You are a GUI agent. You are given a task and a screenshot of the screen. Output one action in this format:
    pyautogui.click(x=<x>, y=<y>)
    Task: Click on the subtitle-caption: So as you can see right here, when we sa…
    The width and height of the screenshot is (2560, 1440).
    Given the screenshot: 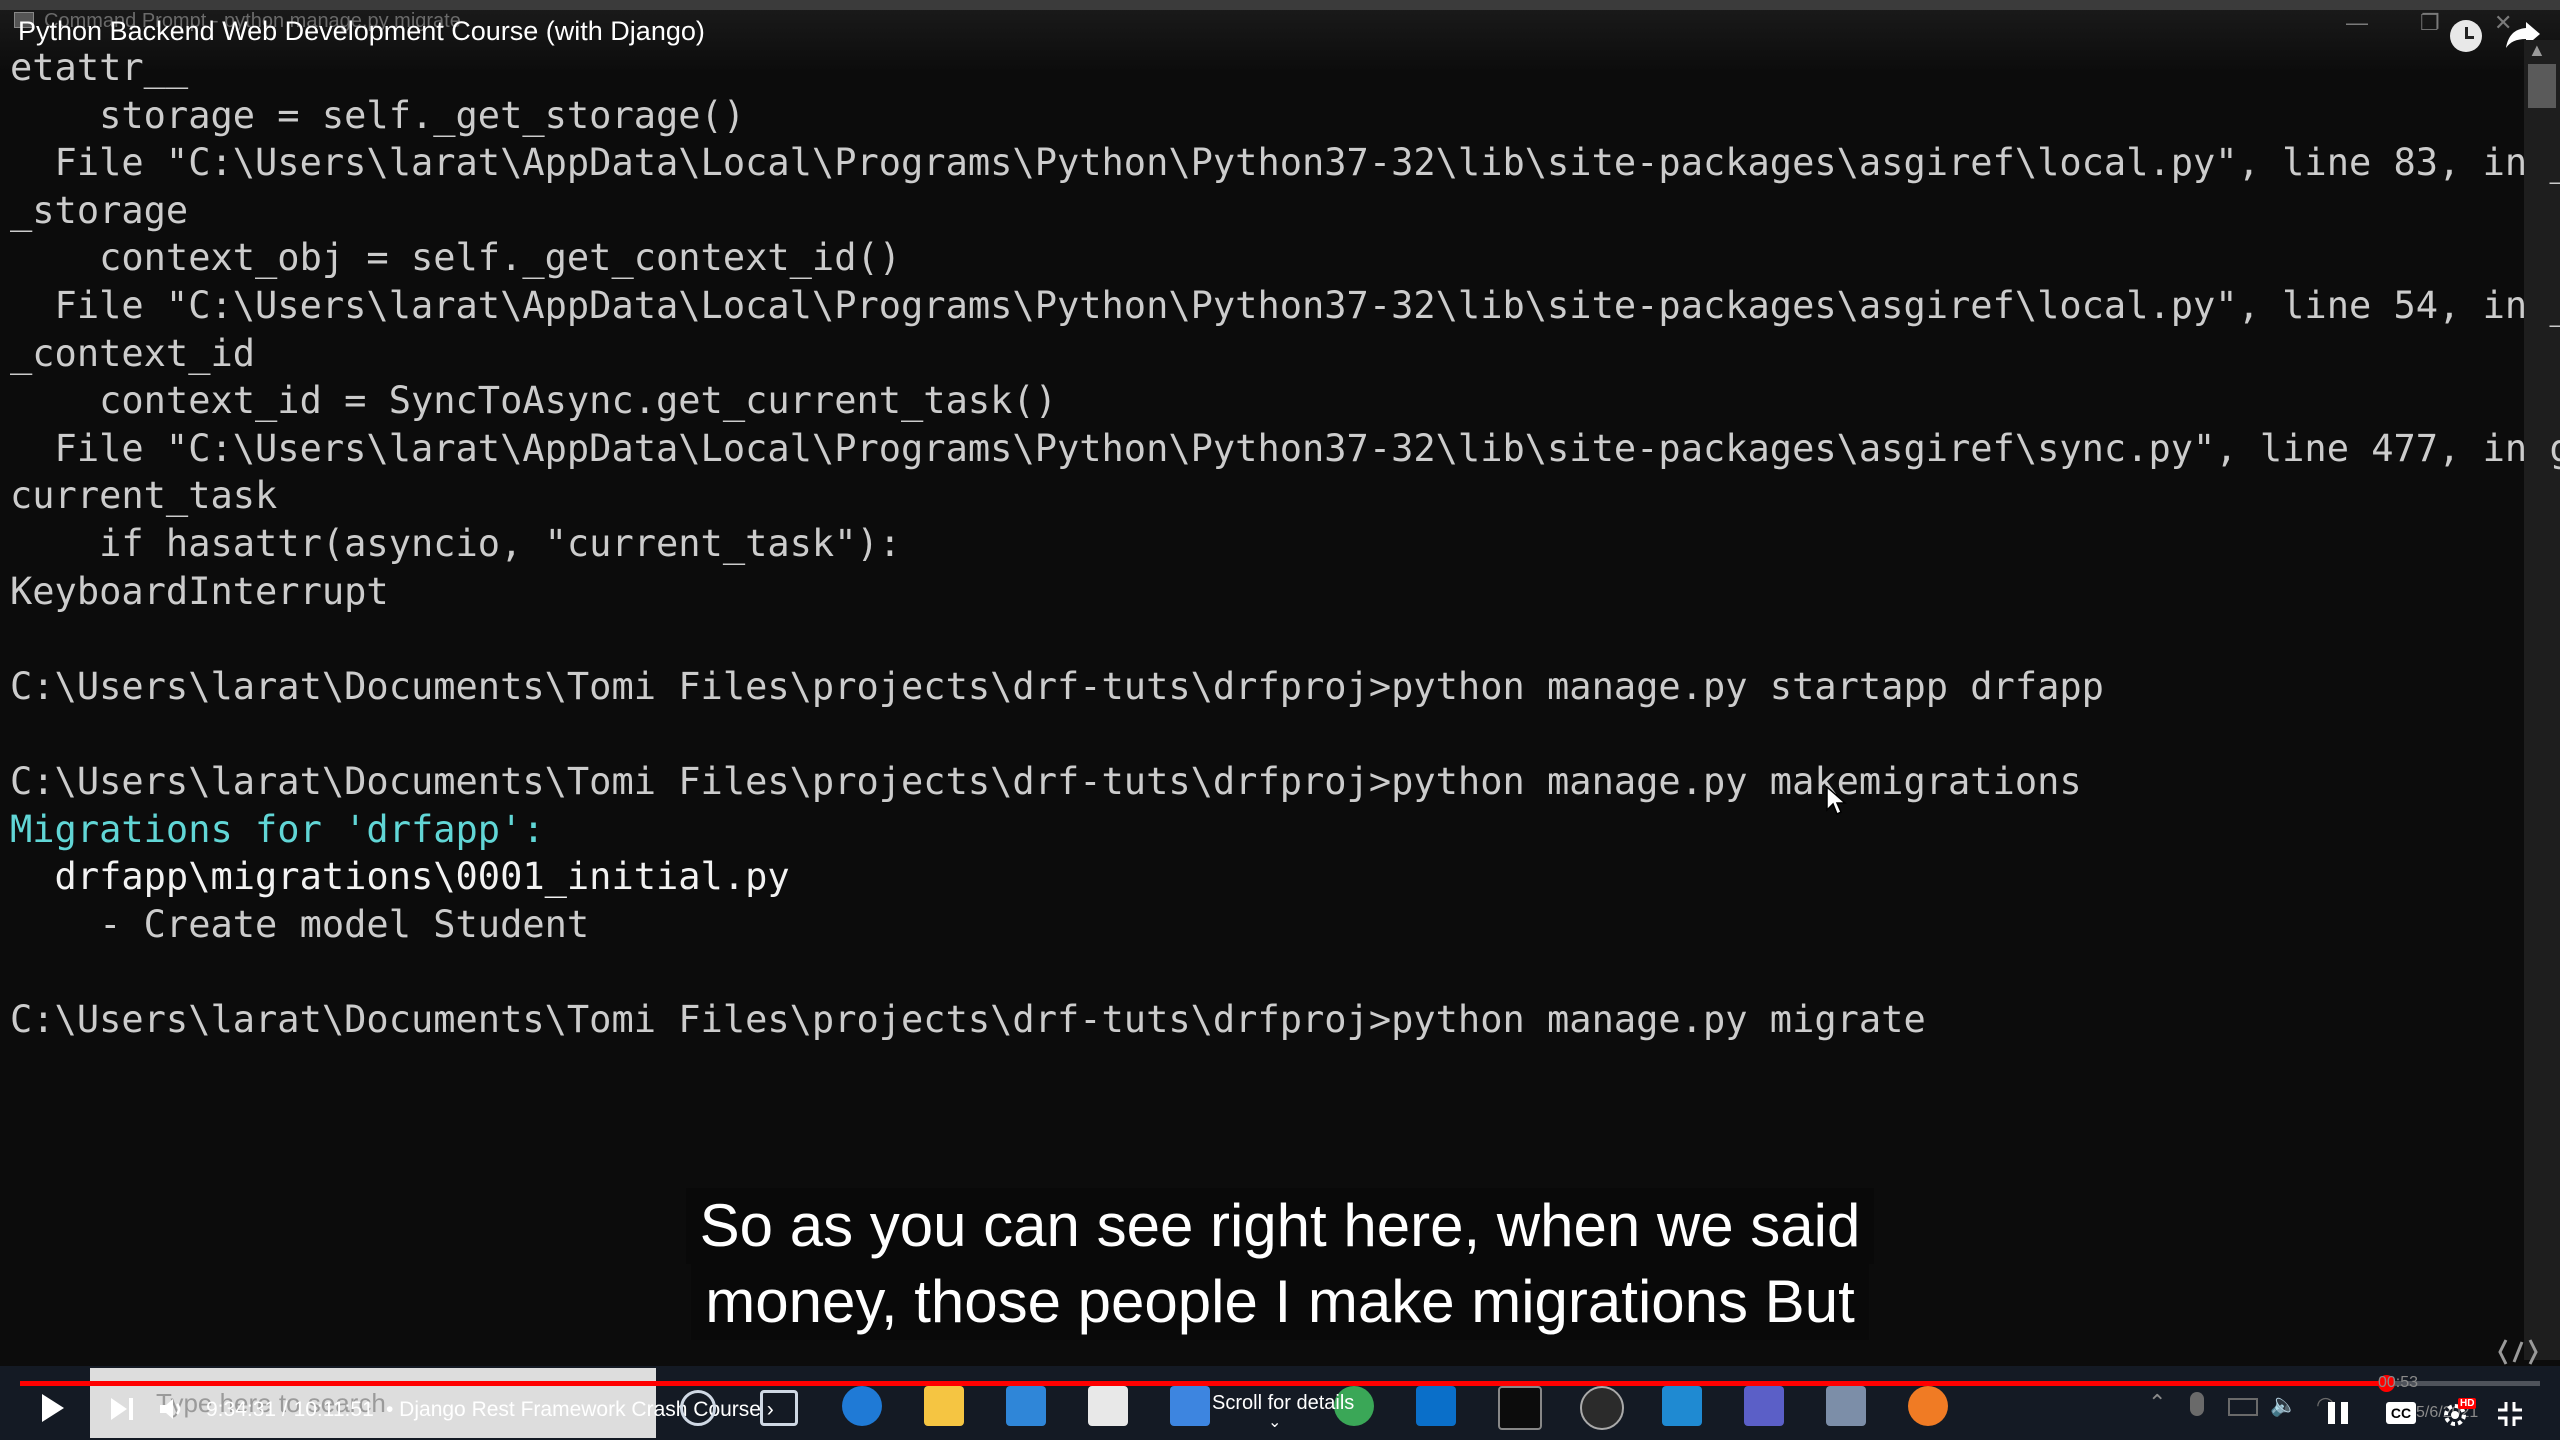 What is the action you would take?
    pyautogui.click(x=1280, y=1264)
    